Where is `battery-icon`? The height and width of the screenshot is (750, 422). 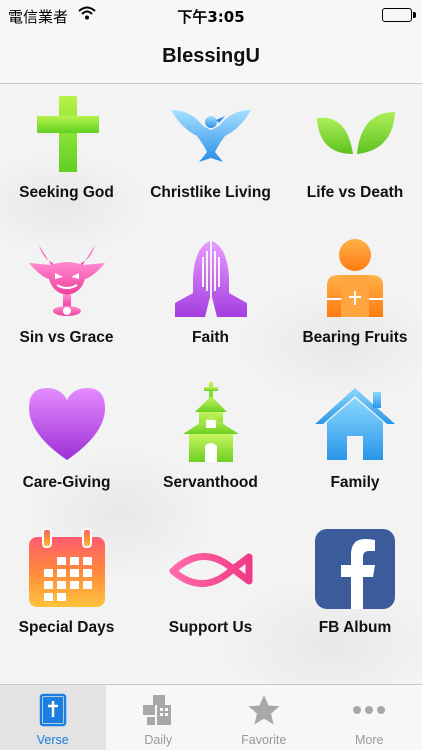
battery-icon is located at coordinates (399, 15).